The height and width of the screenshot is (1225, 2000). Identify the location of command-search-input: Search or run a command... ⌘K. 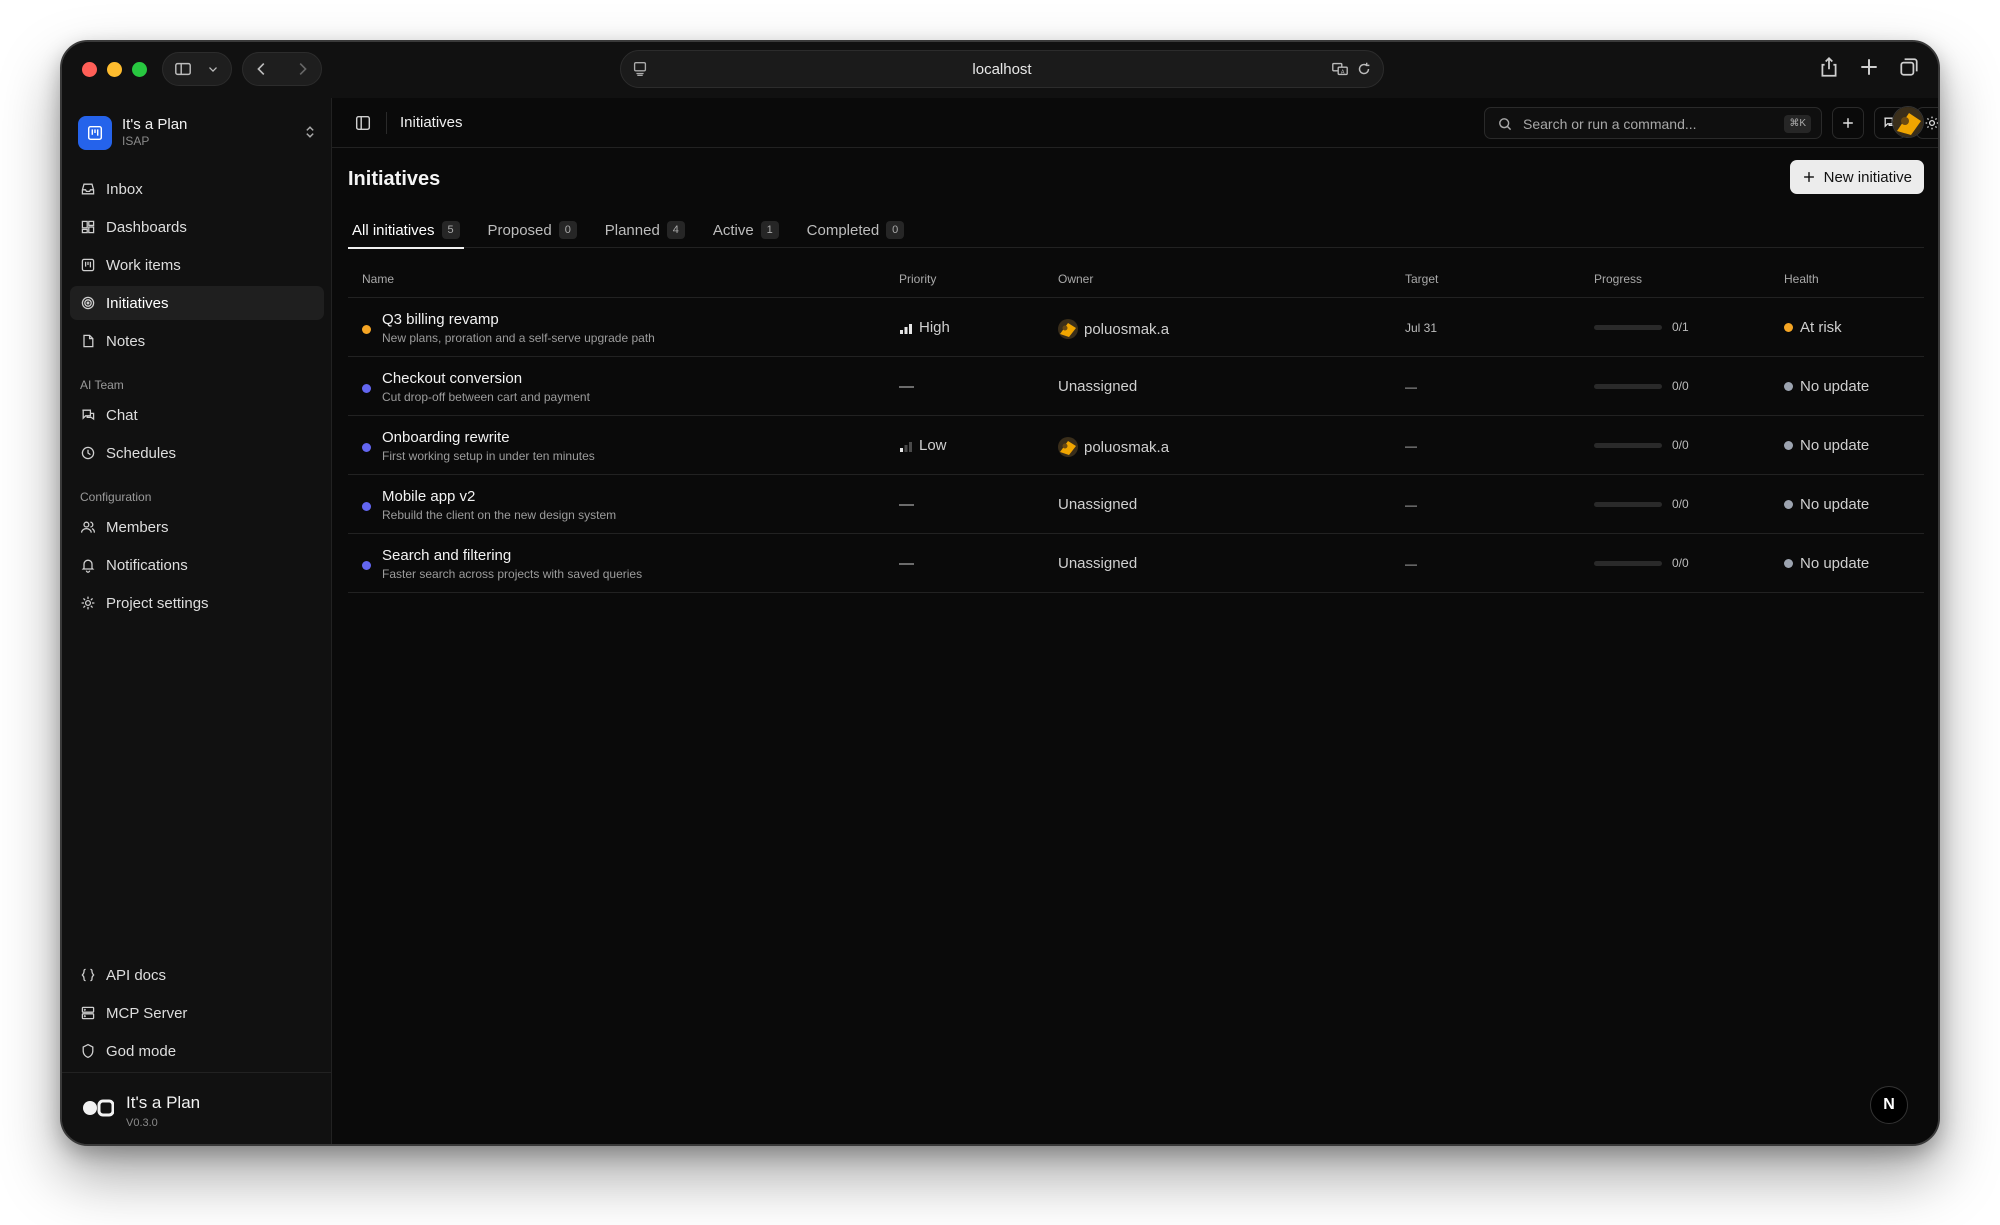
(1653, 123).